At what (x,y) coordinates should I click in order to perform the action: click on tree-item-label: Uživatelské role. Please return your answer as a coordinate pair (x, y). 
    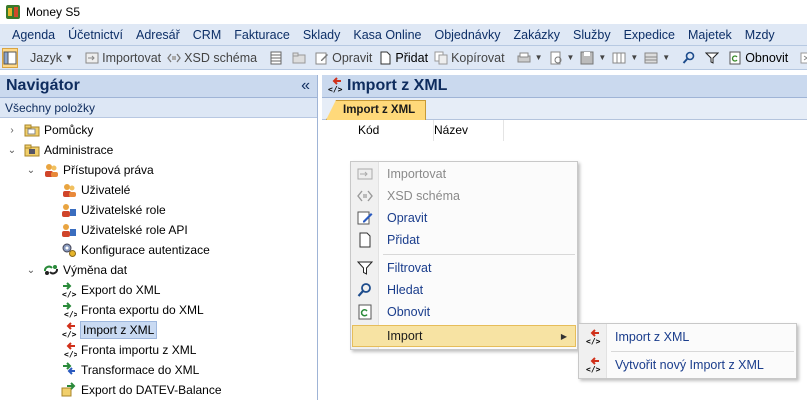
    Looking at the image, I should click on (123, 210).